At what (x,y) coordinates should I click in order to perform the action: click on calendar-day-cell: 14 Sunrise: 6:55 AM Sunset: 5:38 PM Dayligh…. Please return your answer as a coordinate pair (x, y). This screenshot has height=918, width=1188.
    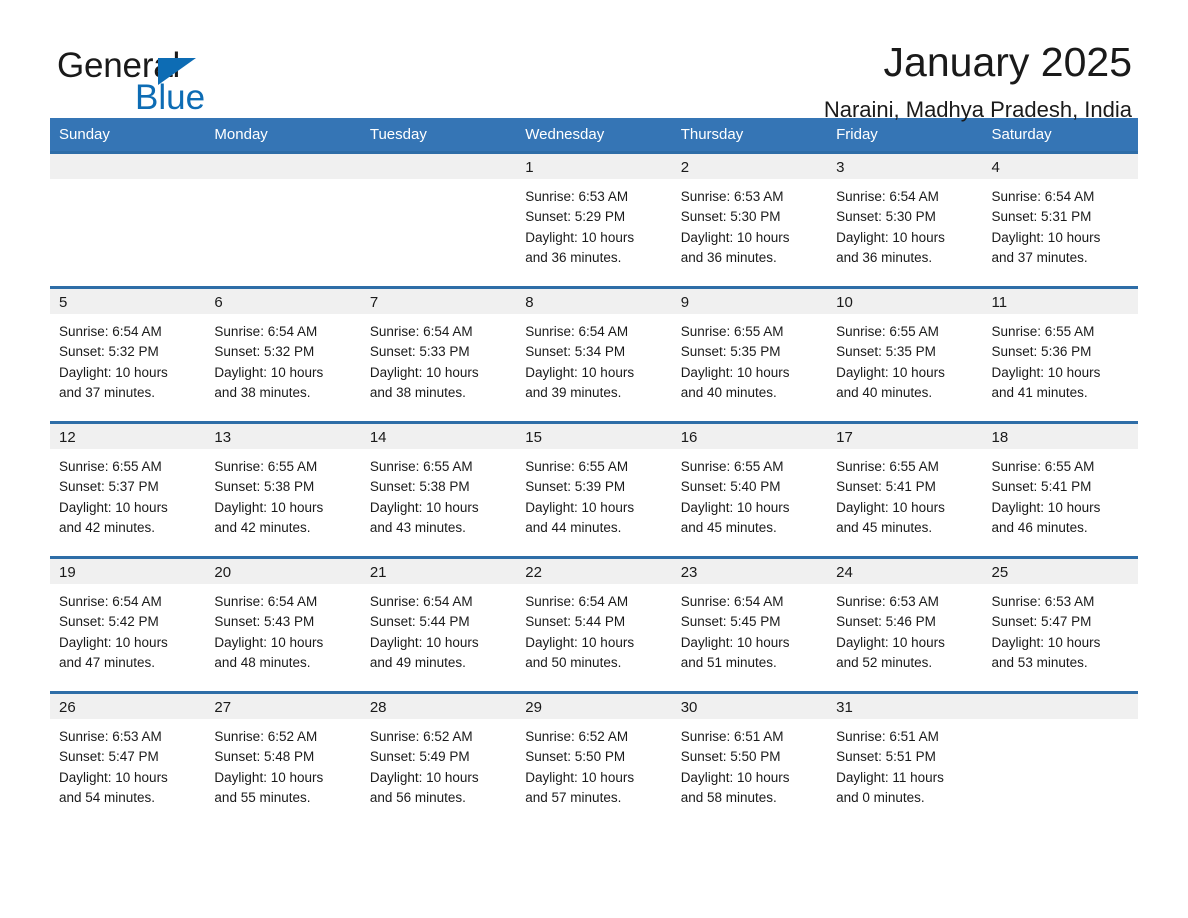
    Looking at the image, I should click on (438, 489).